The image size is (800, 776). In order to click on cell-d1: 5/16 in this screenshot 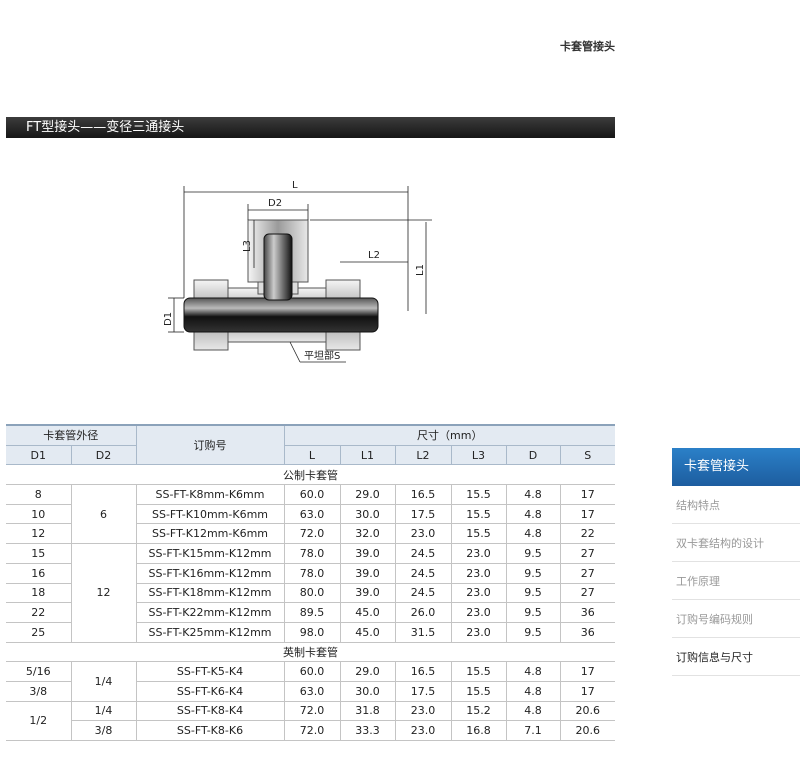, I will do `click(39, 671)`.